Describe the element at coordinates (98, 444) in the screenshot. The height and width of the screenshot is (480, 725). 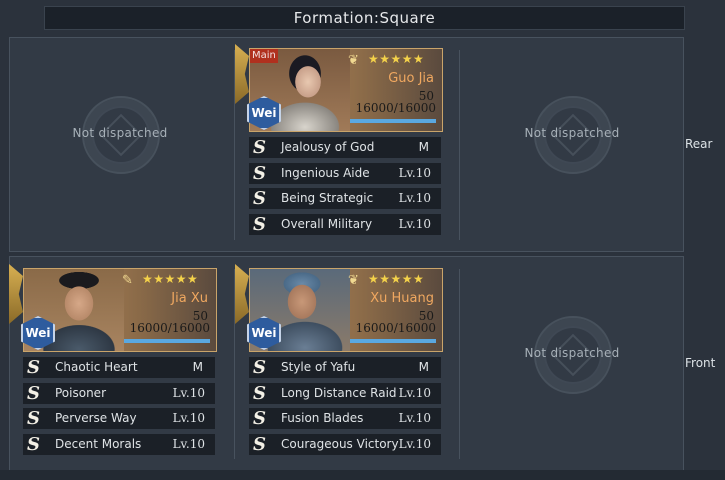
I see `skill-name: Decent Morals` at that location.